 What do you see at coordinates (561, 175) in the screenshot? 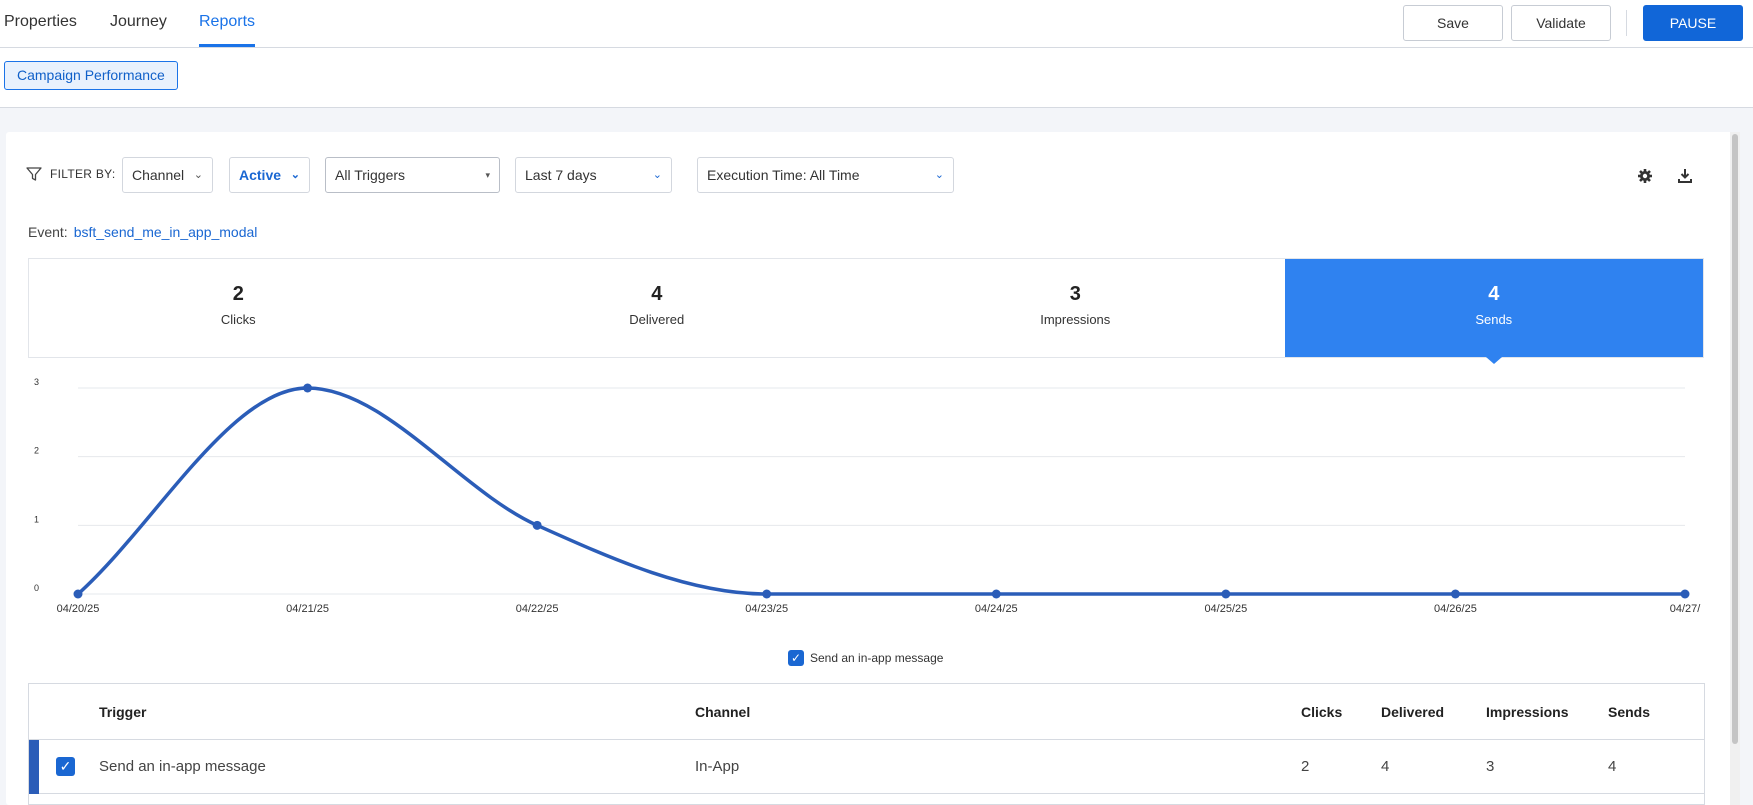
I see `date-range-value: Last 7 days` at bounding box center [561, 175].